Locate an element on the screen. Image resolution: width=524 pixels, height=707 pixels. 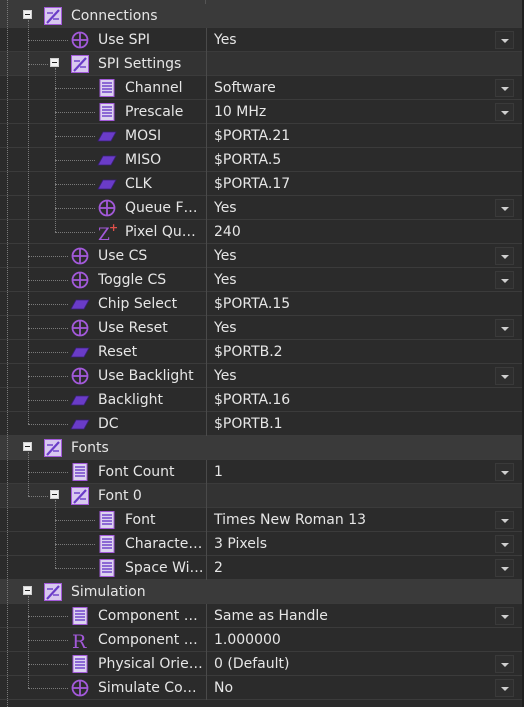
property-row: DC $PORTB.1 is located at coordinates (262, 424).